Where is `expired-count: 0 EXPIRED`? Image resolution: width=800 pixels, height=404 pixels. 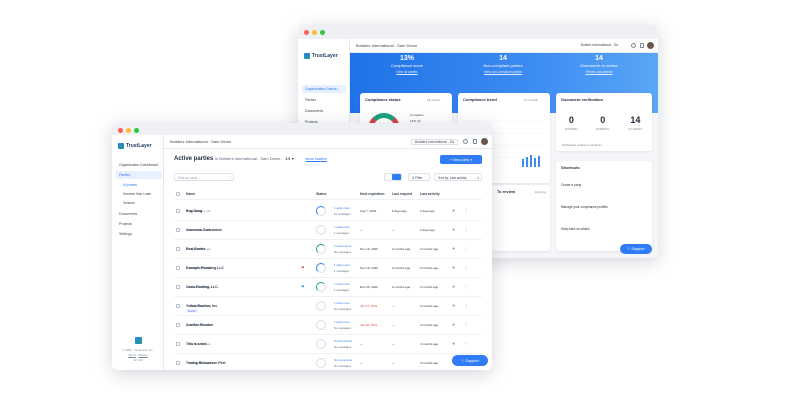
expired-count: 0 EXPIRED is located at coordinates (571, 123).